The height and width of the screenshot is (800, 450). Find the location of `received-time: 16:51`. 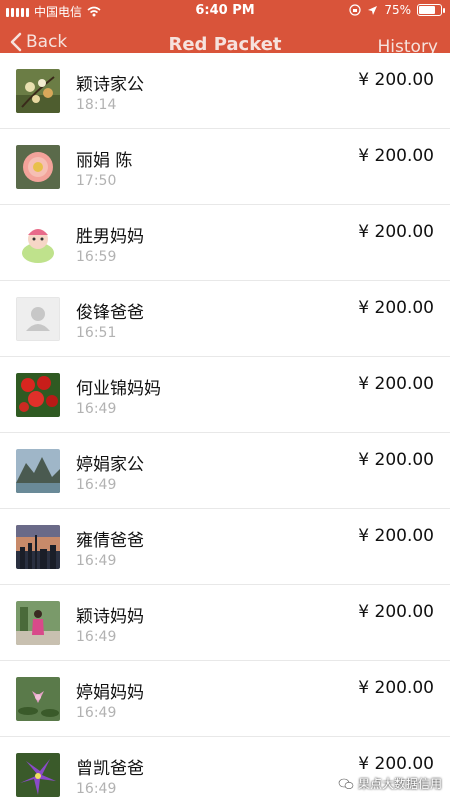

received-time: 16:51 is located at coordinates (96, 333).